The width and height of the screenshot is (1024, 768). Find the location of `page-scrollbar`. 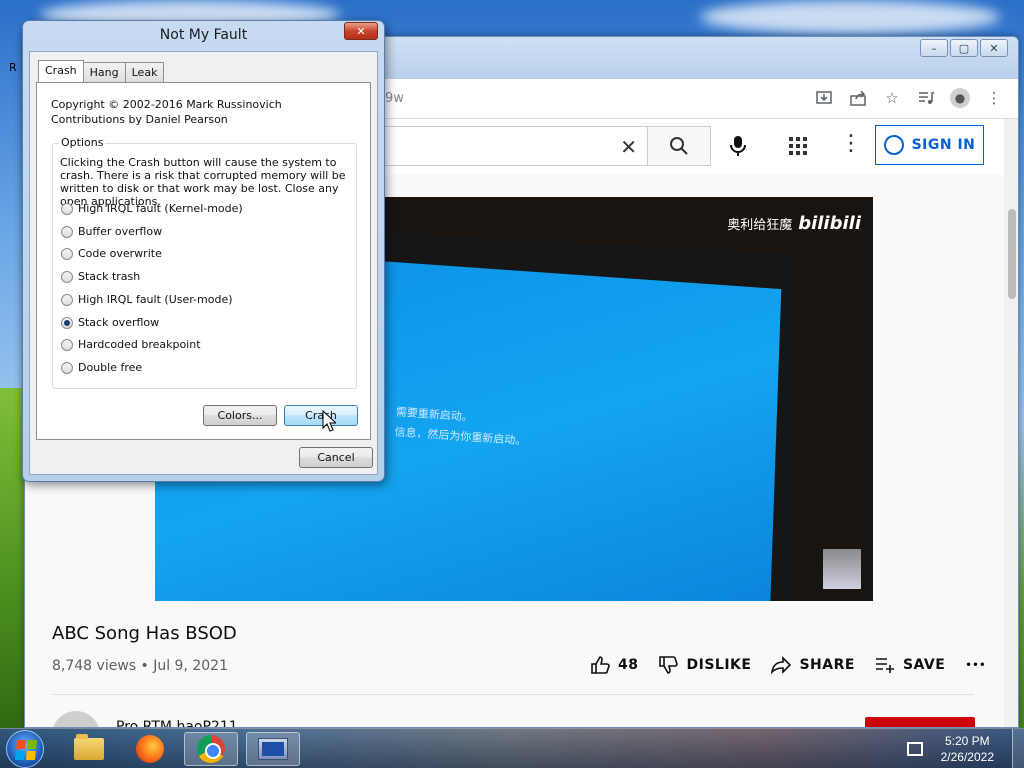

page-scrollbar is located at coordinates (1011, 423).